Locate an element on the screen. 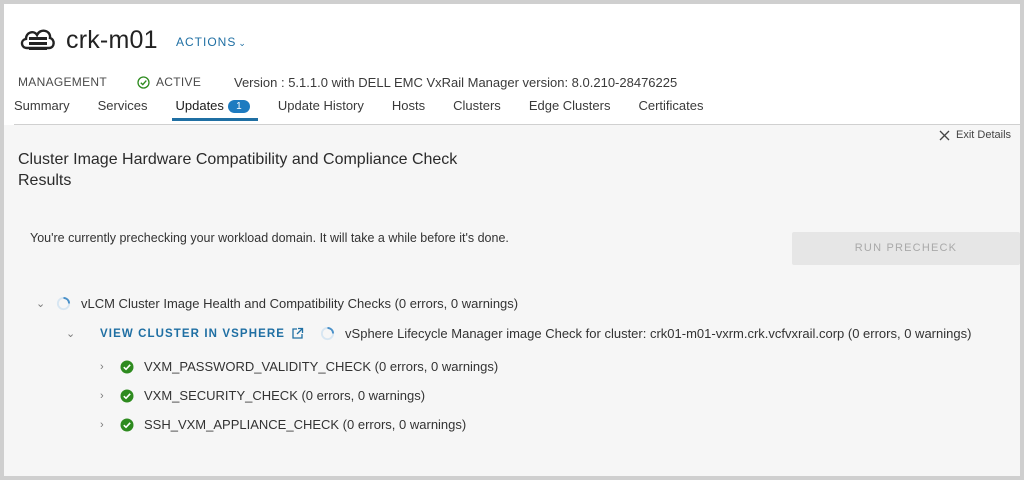 The height and width of the screenshot is (480, 1024). tab-summary: Summary is located at coordinates (42, 108).